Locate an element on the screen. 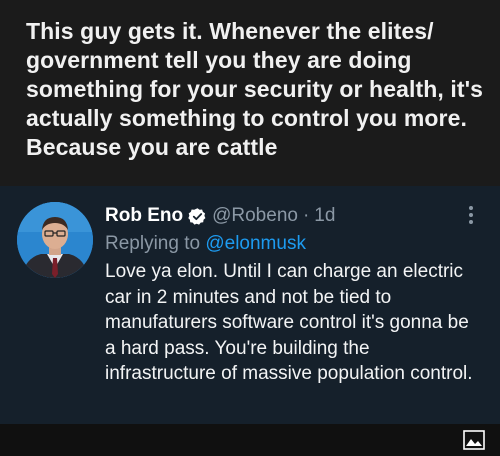  display-name: Rob Eno is located at coordinates (144, 216).